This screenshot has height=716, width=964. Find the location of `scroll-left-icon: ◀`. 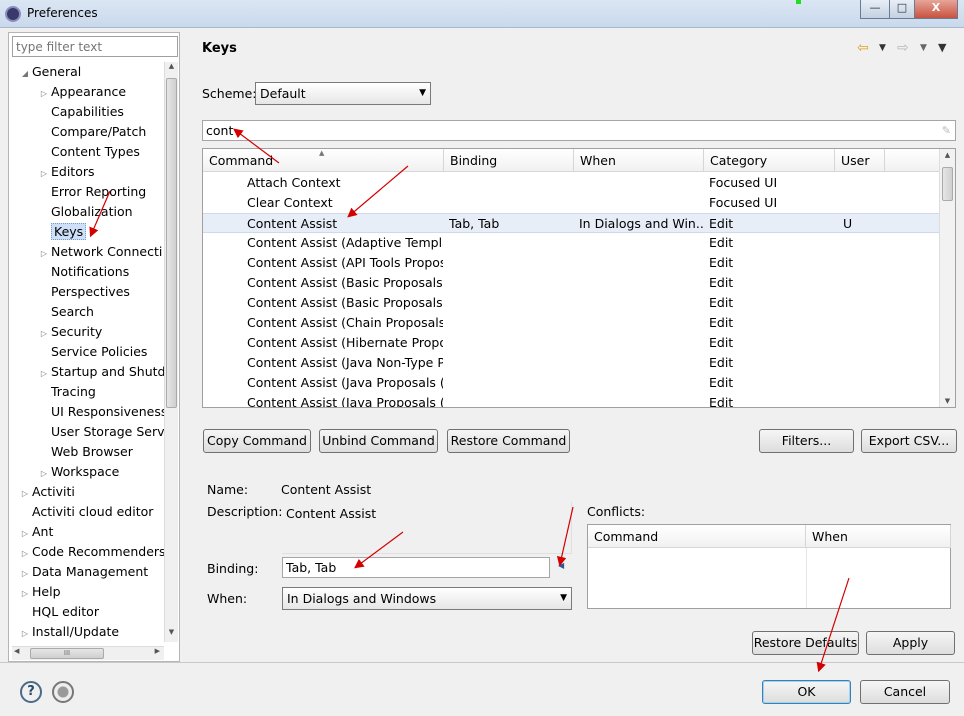

scroll-left-icon: ◀ is located at coordinates (16, 651).